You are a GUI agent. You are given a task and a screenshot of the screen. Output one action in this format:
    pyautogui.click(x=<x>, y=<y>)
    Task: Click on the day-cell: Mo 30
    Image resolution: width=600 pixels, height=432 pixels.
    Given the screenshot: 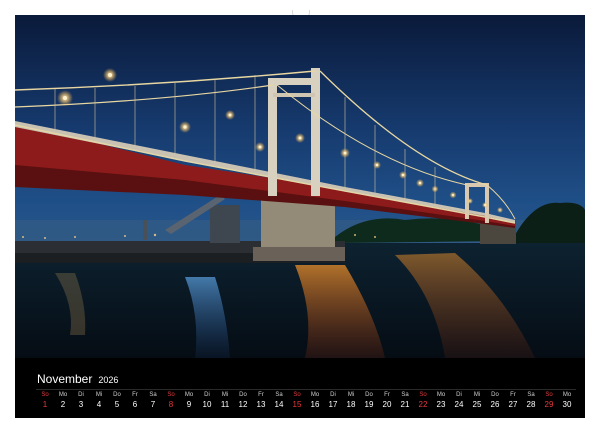 What is the action you would take?
    pyautogui.click(x=567, y=400)
    